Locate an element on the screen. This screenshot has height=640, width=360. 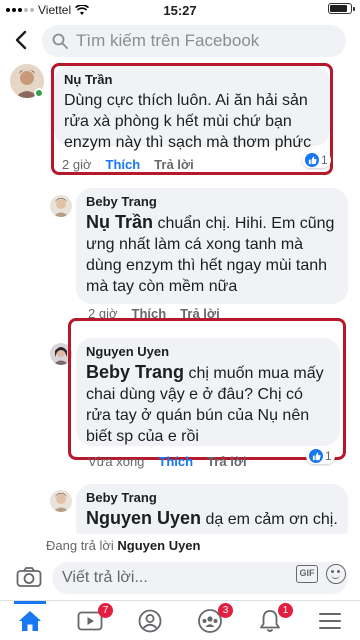
nav-home is located at coordinates (30, 620).